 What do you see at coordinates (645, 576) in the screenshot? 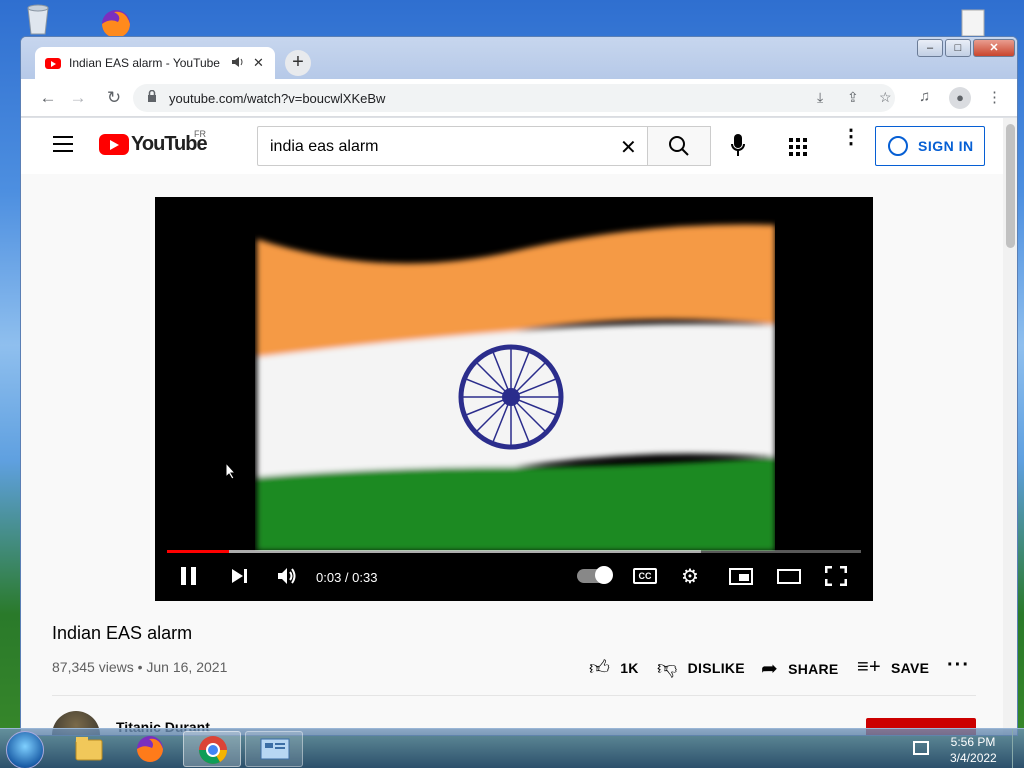
I see `subtitles-button: CC` at bounding box center [645, 576].